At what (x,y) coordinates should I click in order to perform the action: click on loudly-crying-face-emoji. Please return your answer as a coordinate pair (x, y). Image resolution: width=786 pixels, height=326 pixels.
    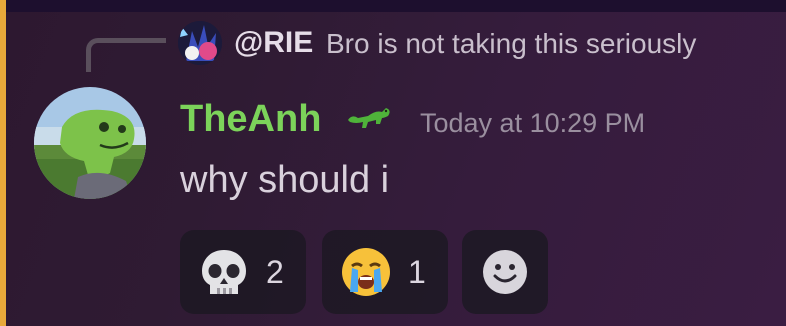
    Looking at the image, I should click on (366, 272).